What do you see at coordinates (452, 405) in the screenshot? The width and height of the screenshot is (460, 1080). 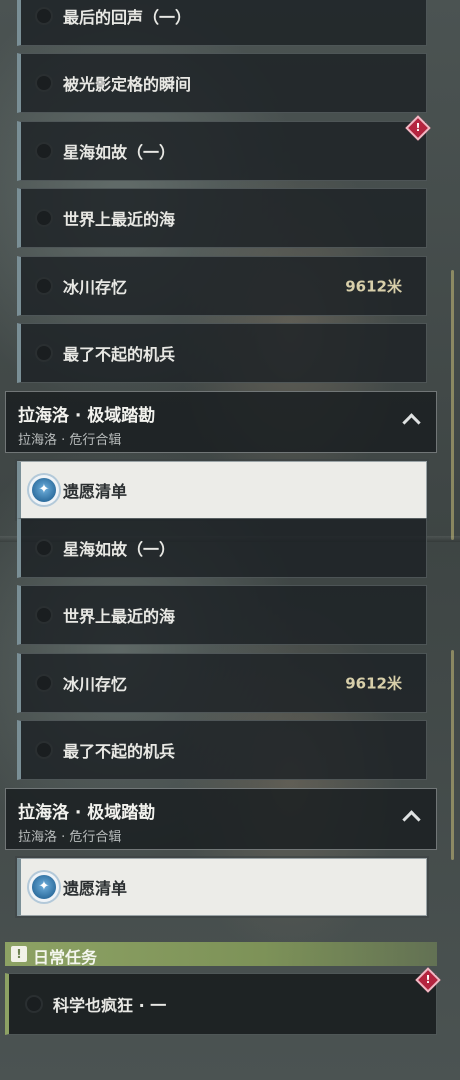 I see `scrollbar-top` at bounding box center [452, 405].